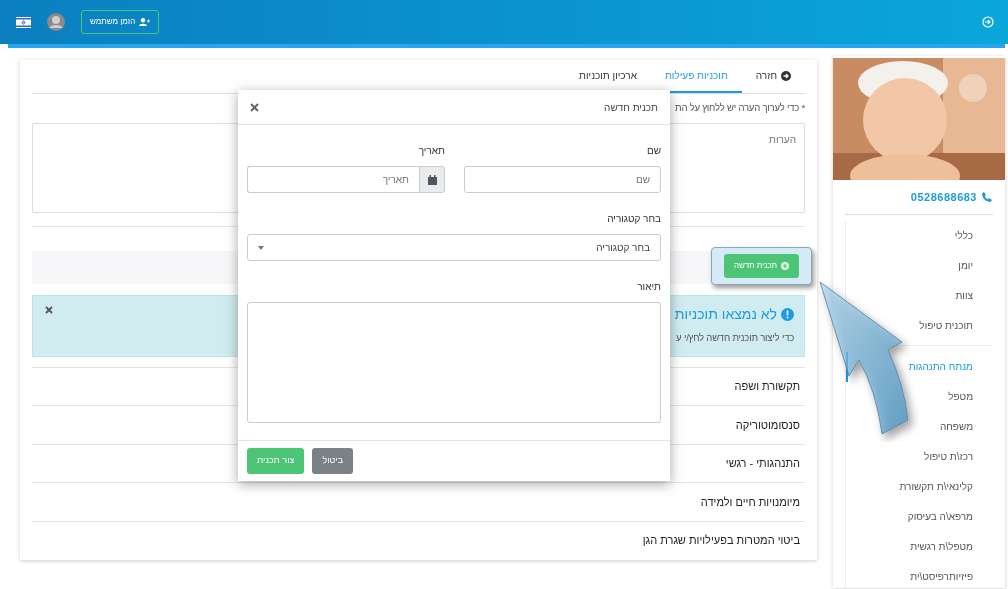  What do you see at coordinates (762, 463) in the screenshot?
I see `section-title: התנהגותי - רגשי` at bounding box center [762, 463].